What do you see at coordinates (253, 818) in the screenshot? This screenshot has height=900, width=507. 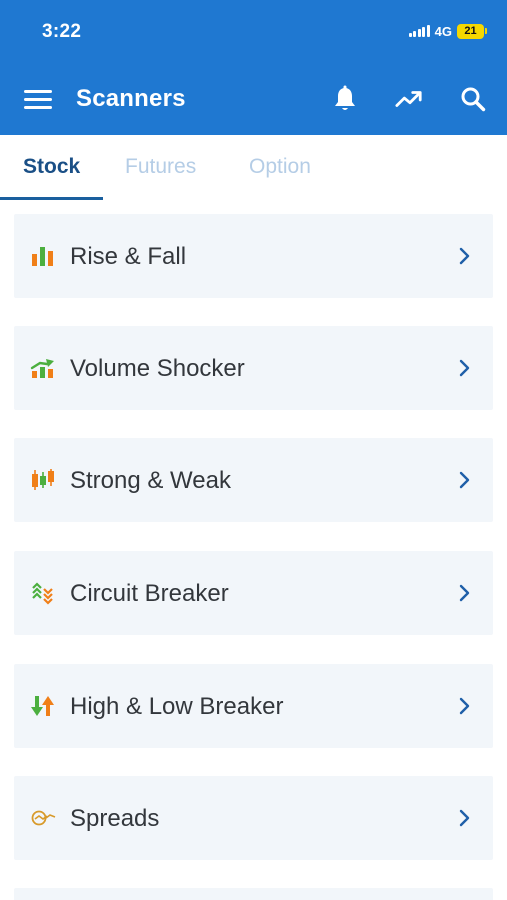 I see `scanner-item-spreads: Spreads` at bounding box center [253, 818].